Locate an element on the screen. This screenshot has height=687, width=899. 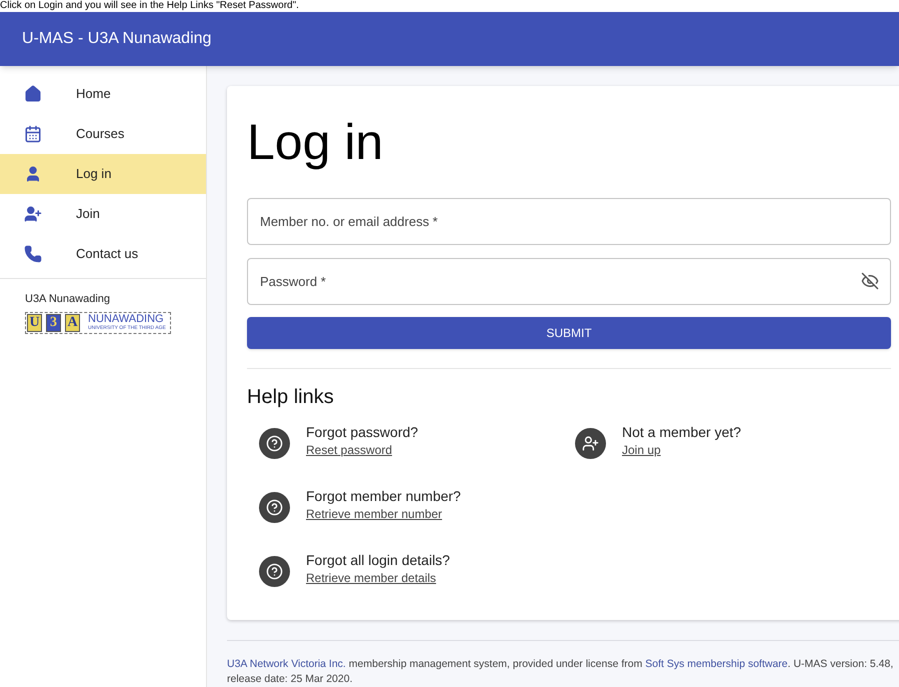
footer-text: U3A Network Victoria Inc. membership management system, provided under license from Soft Sys membership software. U-MAS version: 5.48, release date: 25 Mar 2020. is located at coordinates (560, 672).